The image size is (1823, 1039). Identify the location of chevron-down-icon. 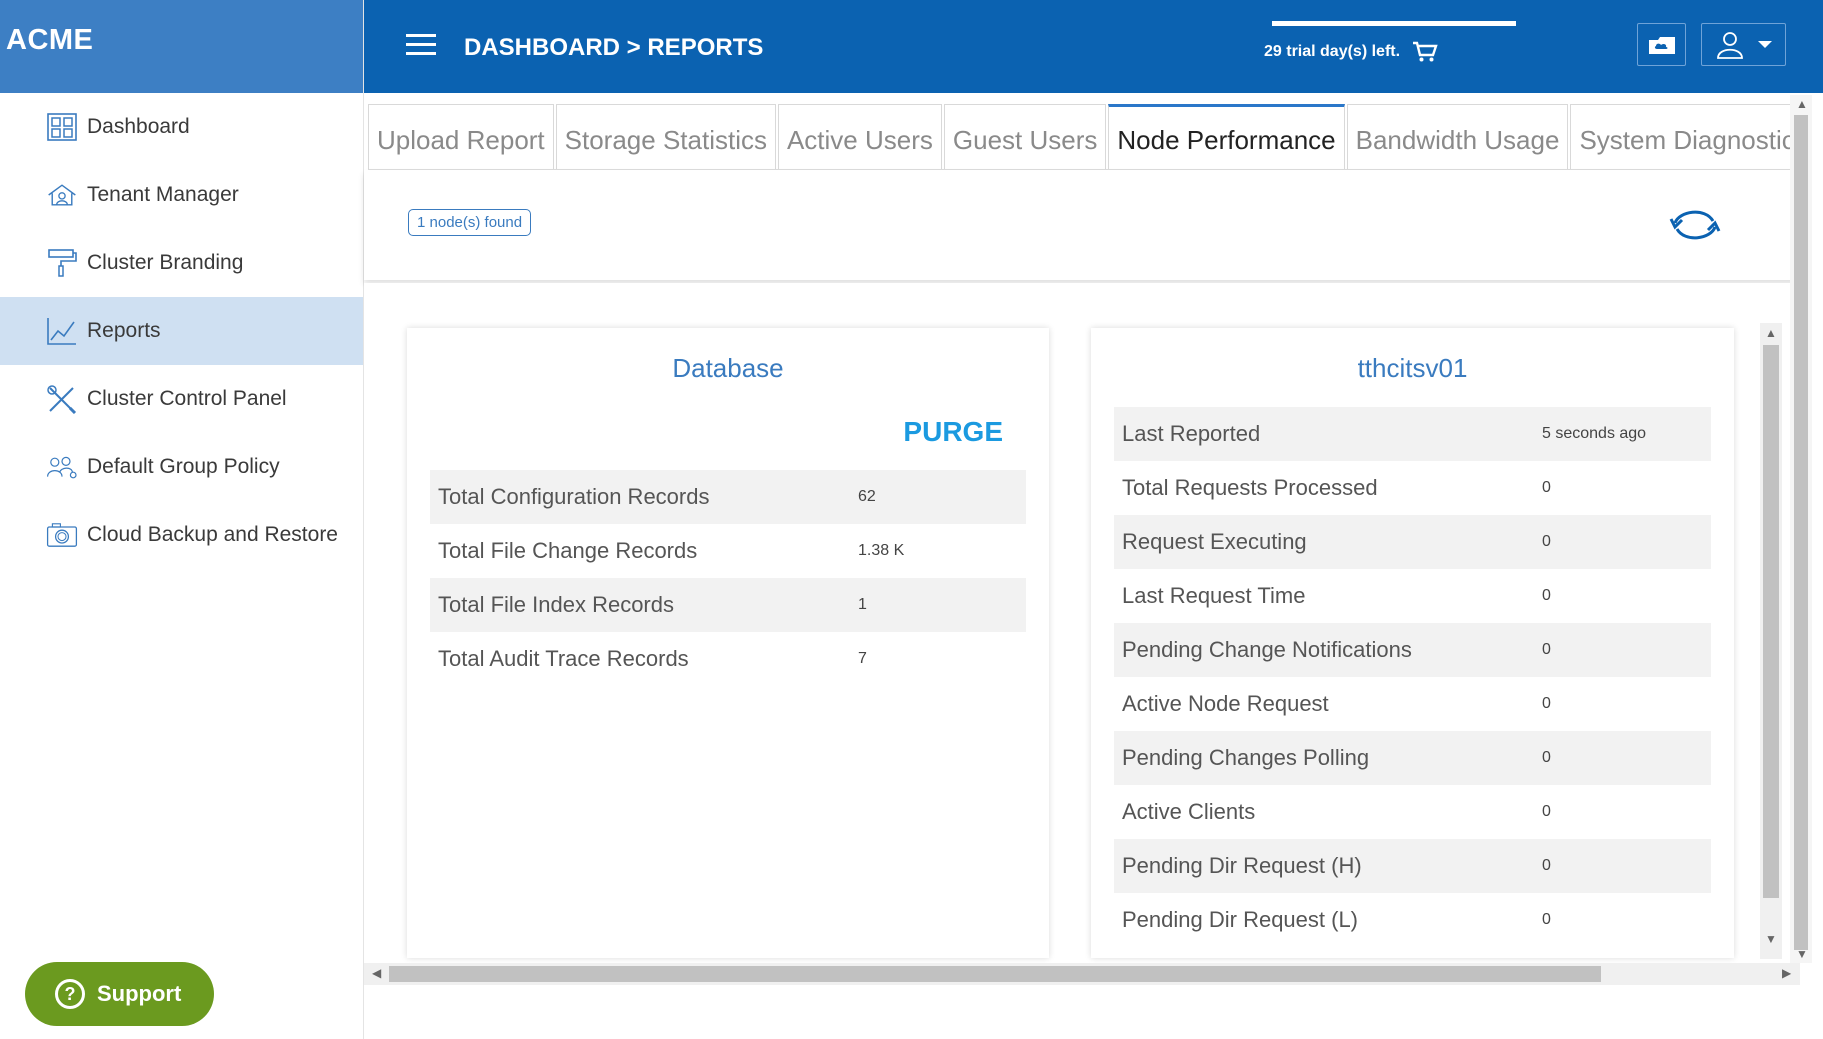
(1764, 44).